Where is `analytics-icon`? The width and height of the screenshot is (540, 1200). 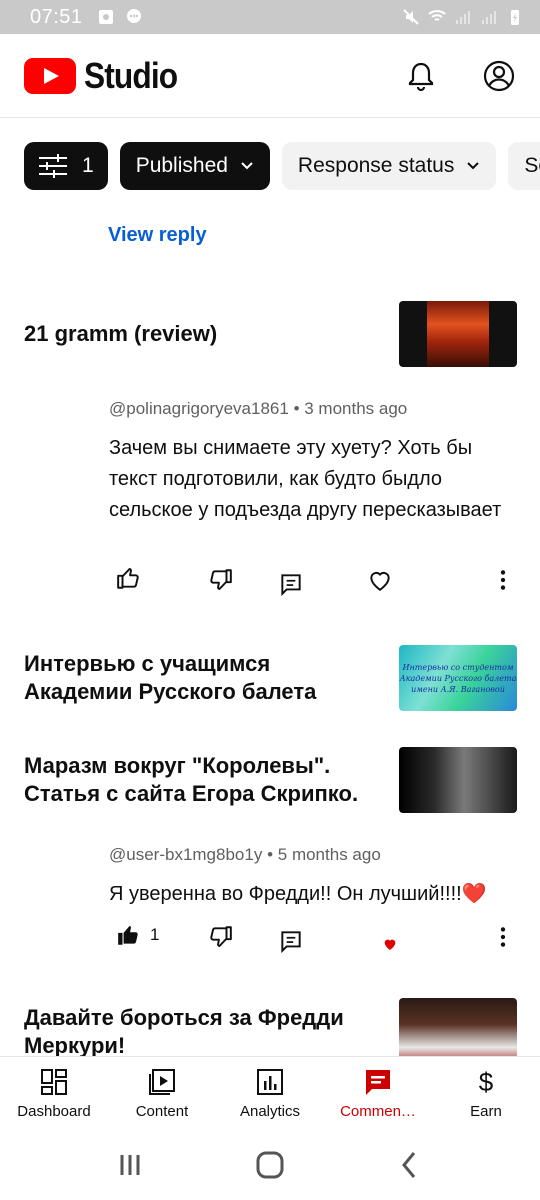 analytics-icon is located at coordinates (270, 1082).